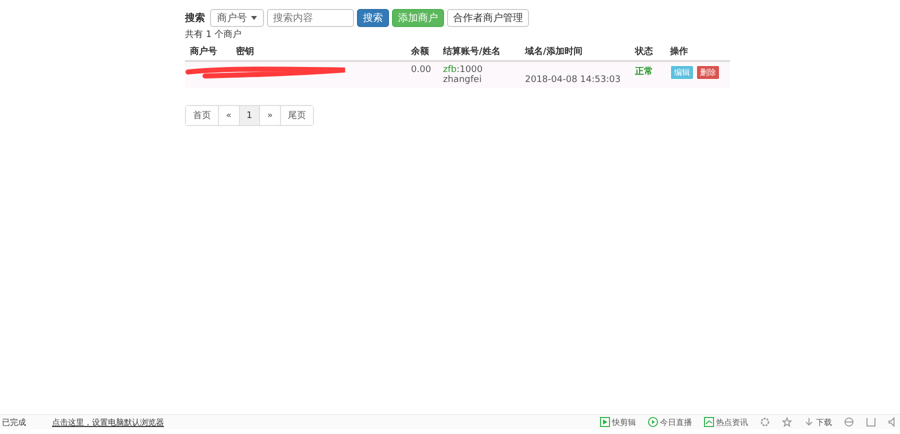  What do you see at coordinates (213, 34) in the screenshot?
I see `merchant-count: 共有 1 个商户` at bounding box center [213, 34].